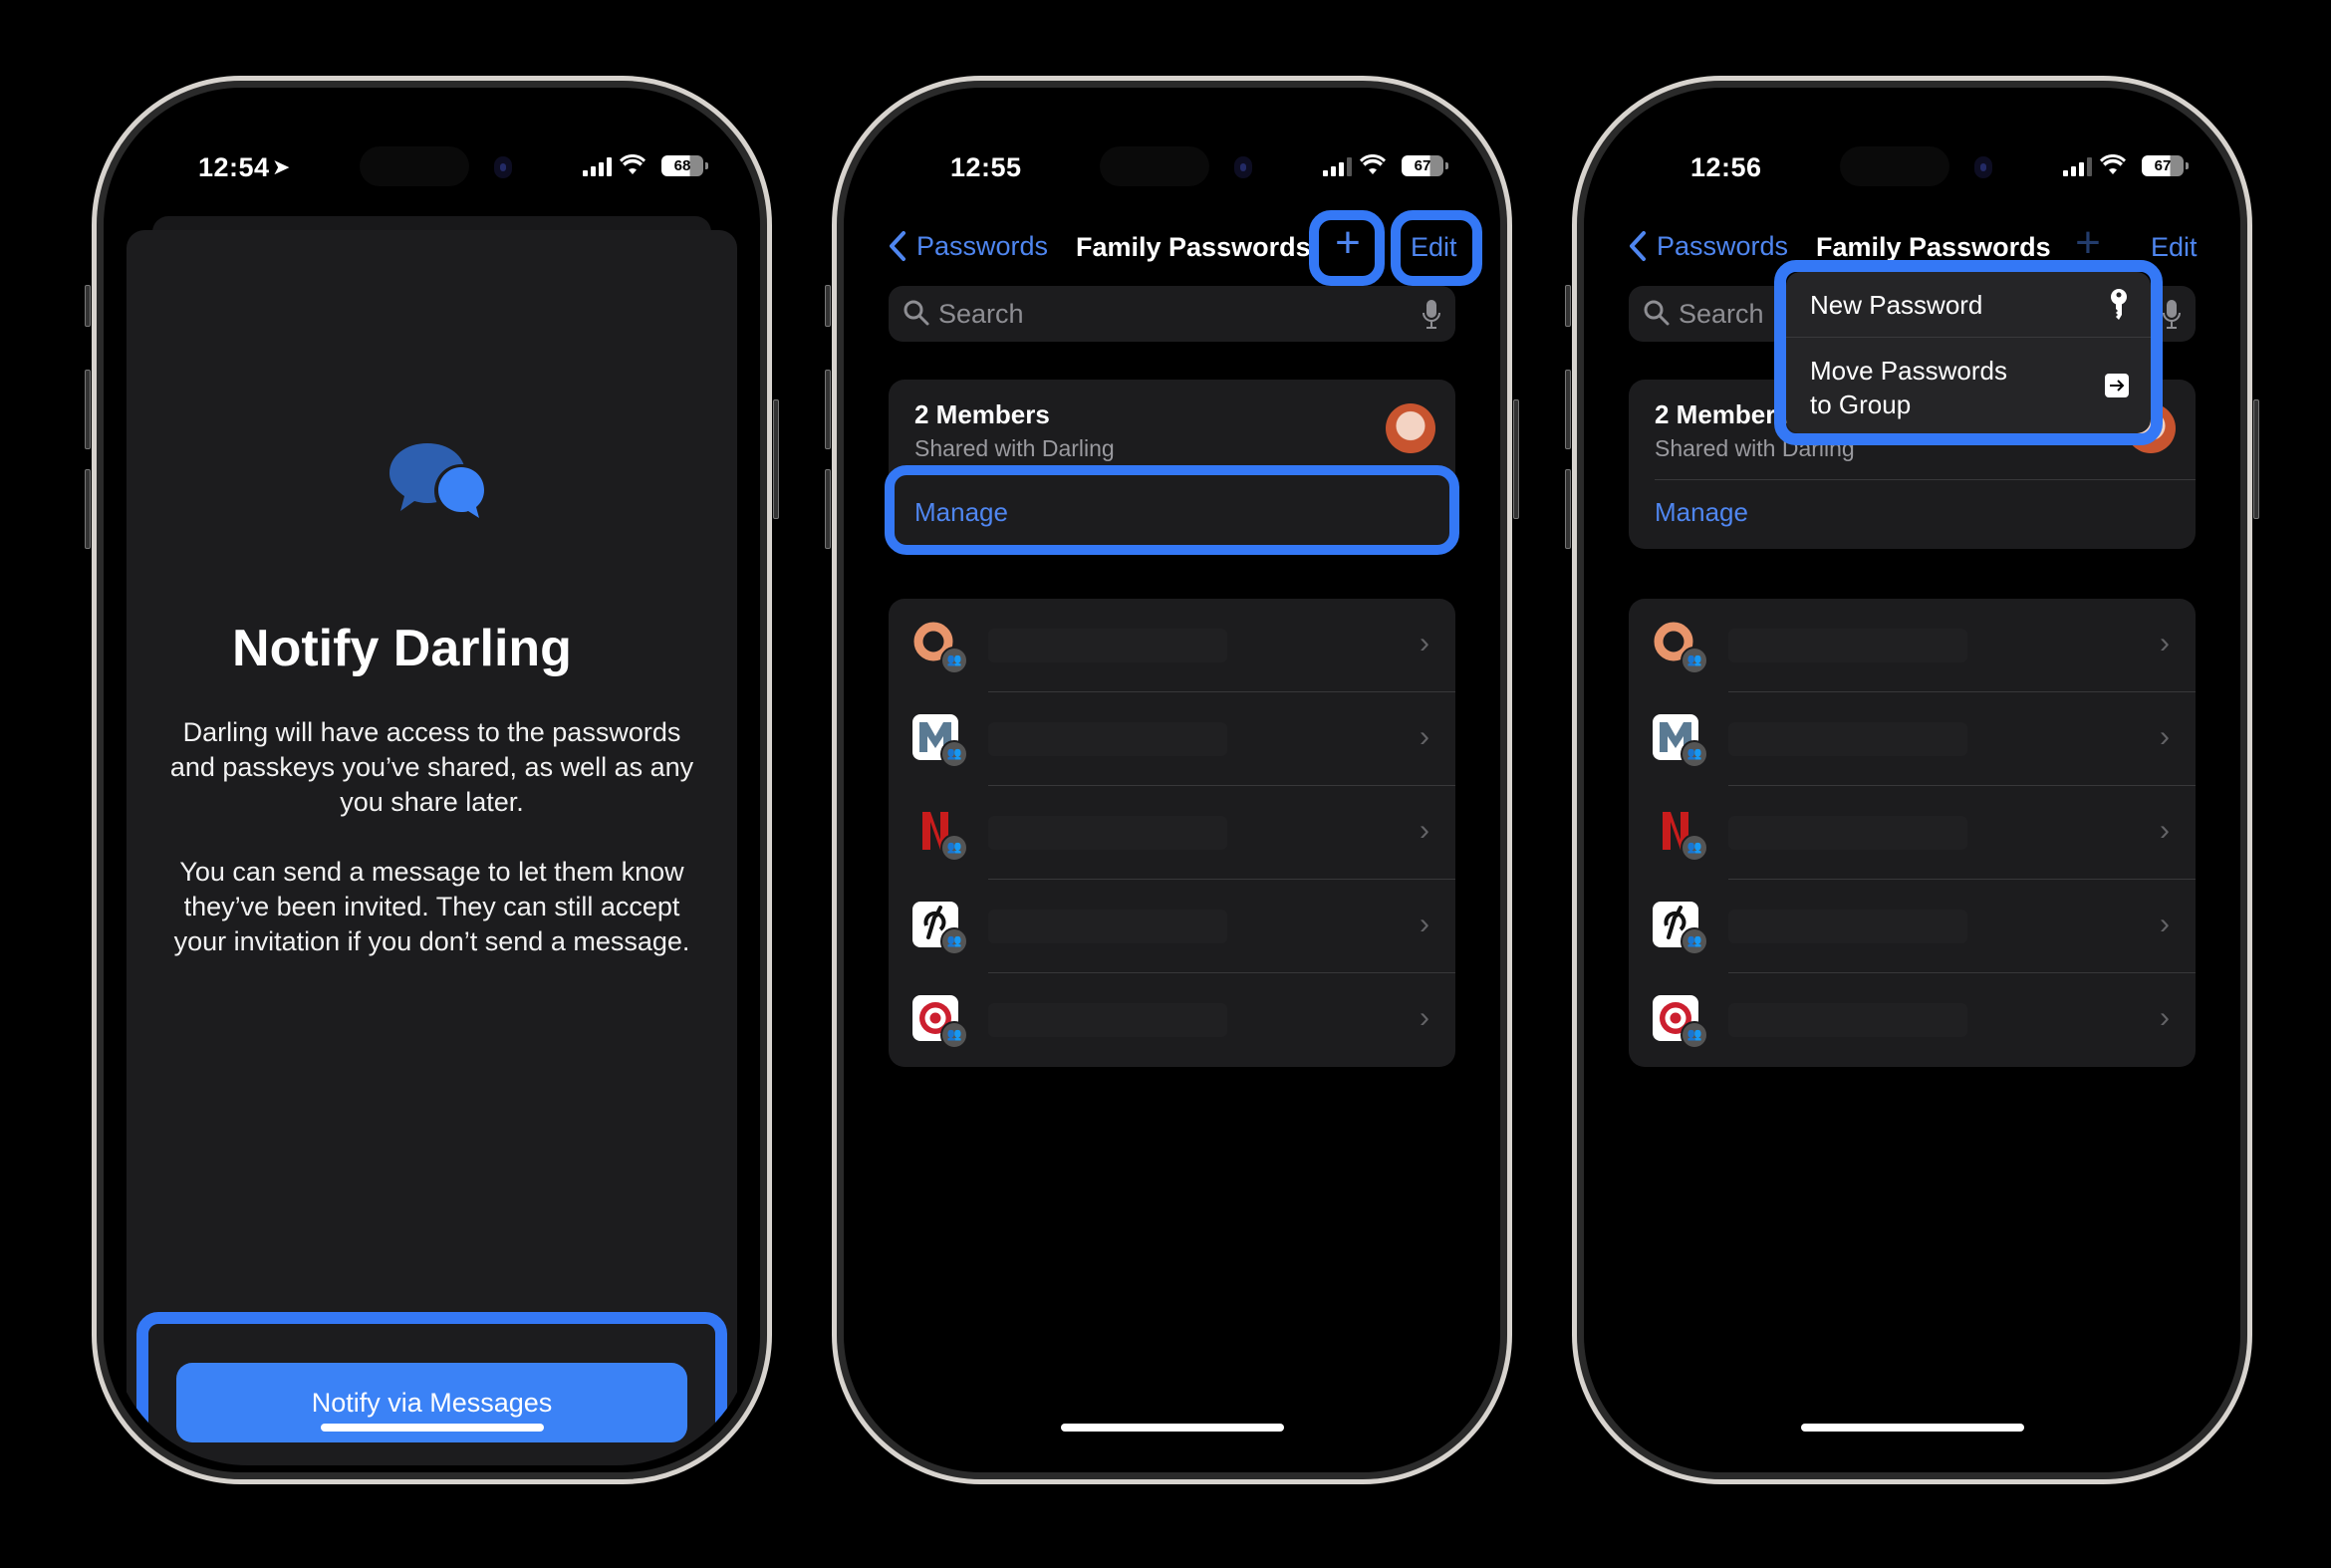 The width and height of the screenshot is (2331, 1568). I want to click on search-field: Search, so click(1172, 314).